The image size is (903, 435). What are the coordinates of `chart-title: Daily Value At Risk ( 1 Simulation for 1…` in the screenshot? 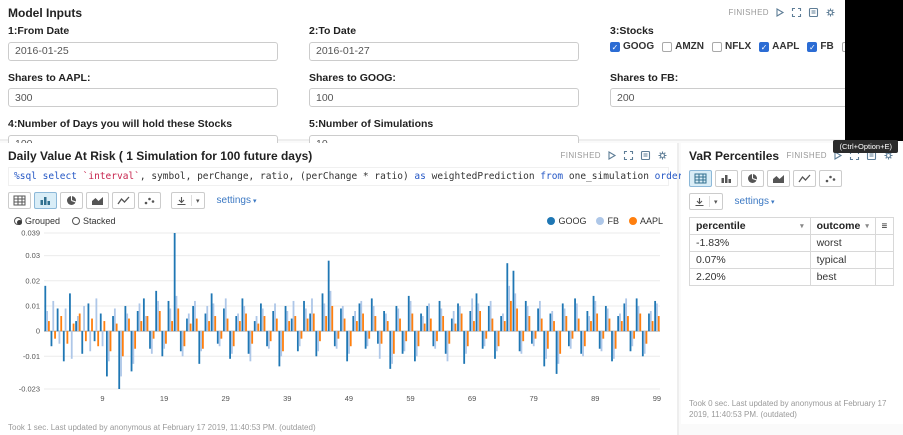 It's located at (160, 155).